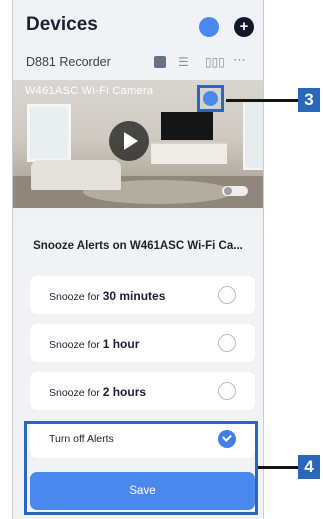  What do you see at coordinates (138, 63) in the screenshot?
I see `device-row: D881 Recorder ☰ ▯▯▯ ⋯` at bounding box center [138, 63].